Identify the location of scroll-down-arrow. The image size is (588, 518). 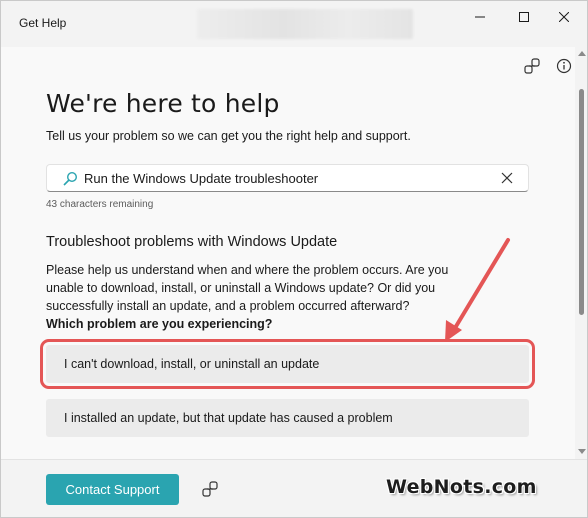
(582, 451).